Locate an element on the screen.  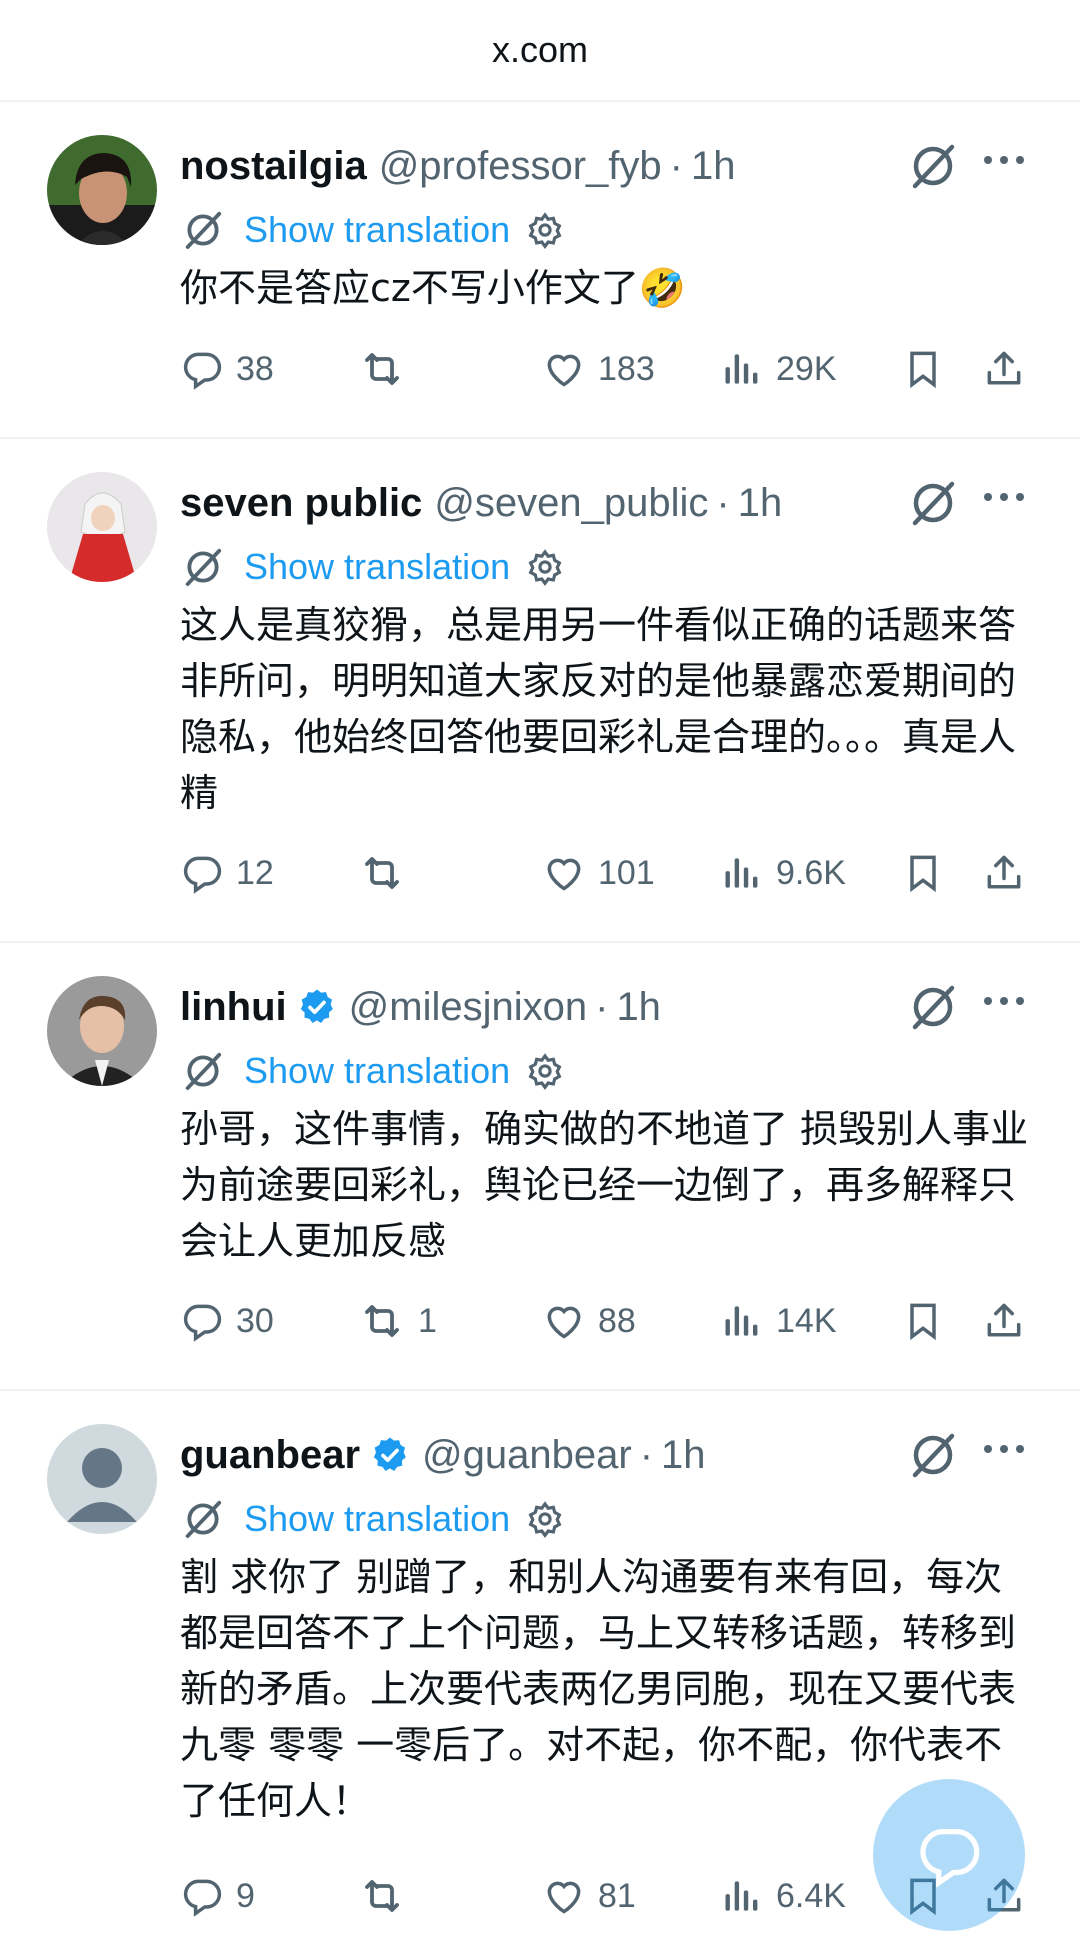
compose-reply-button is located at coordinates (949, 1855).